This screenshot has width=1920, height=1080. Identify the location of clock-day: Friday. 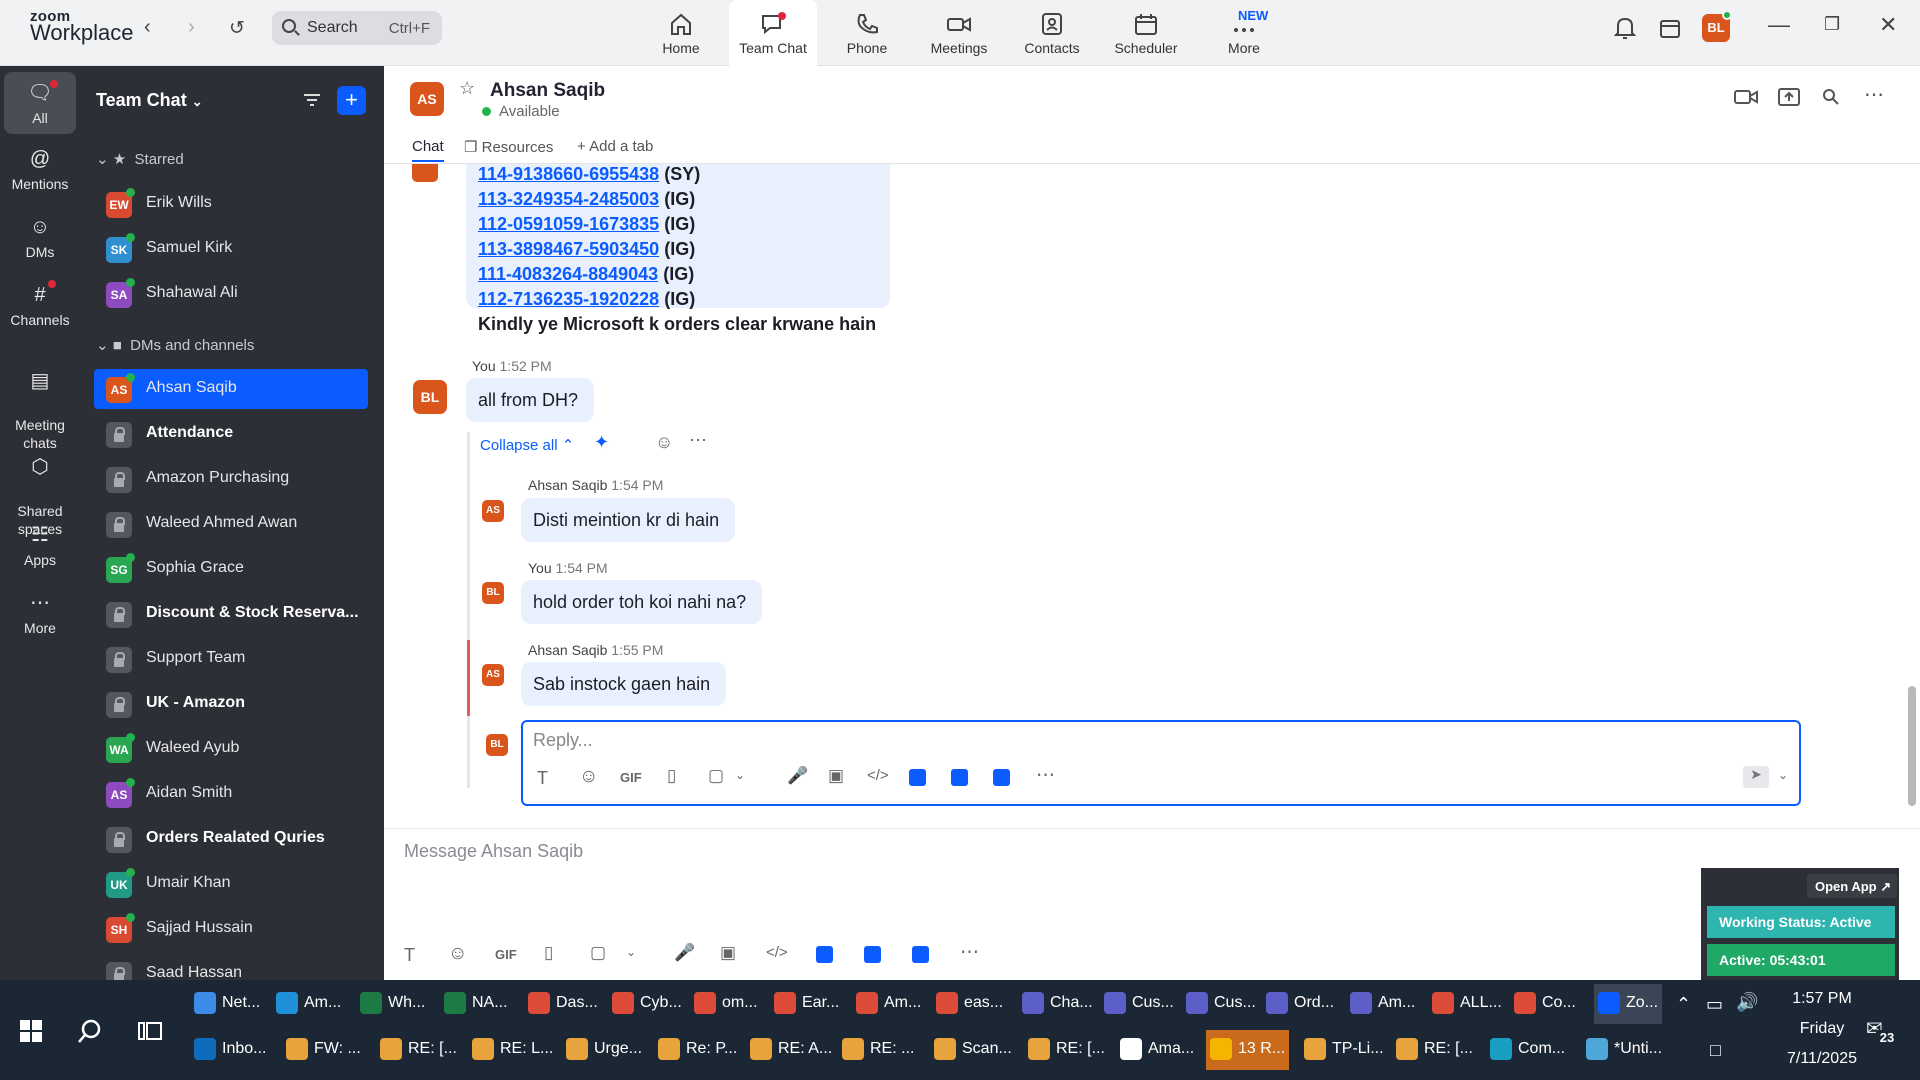
(1822, 1029).